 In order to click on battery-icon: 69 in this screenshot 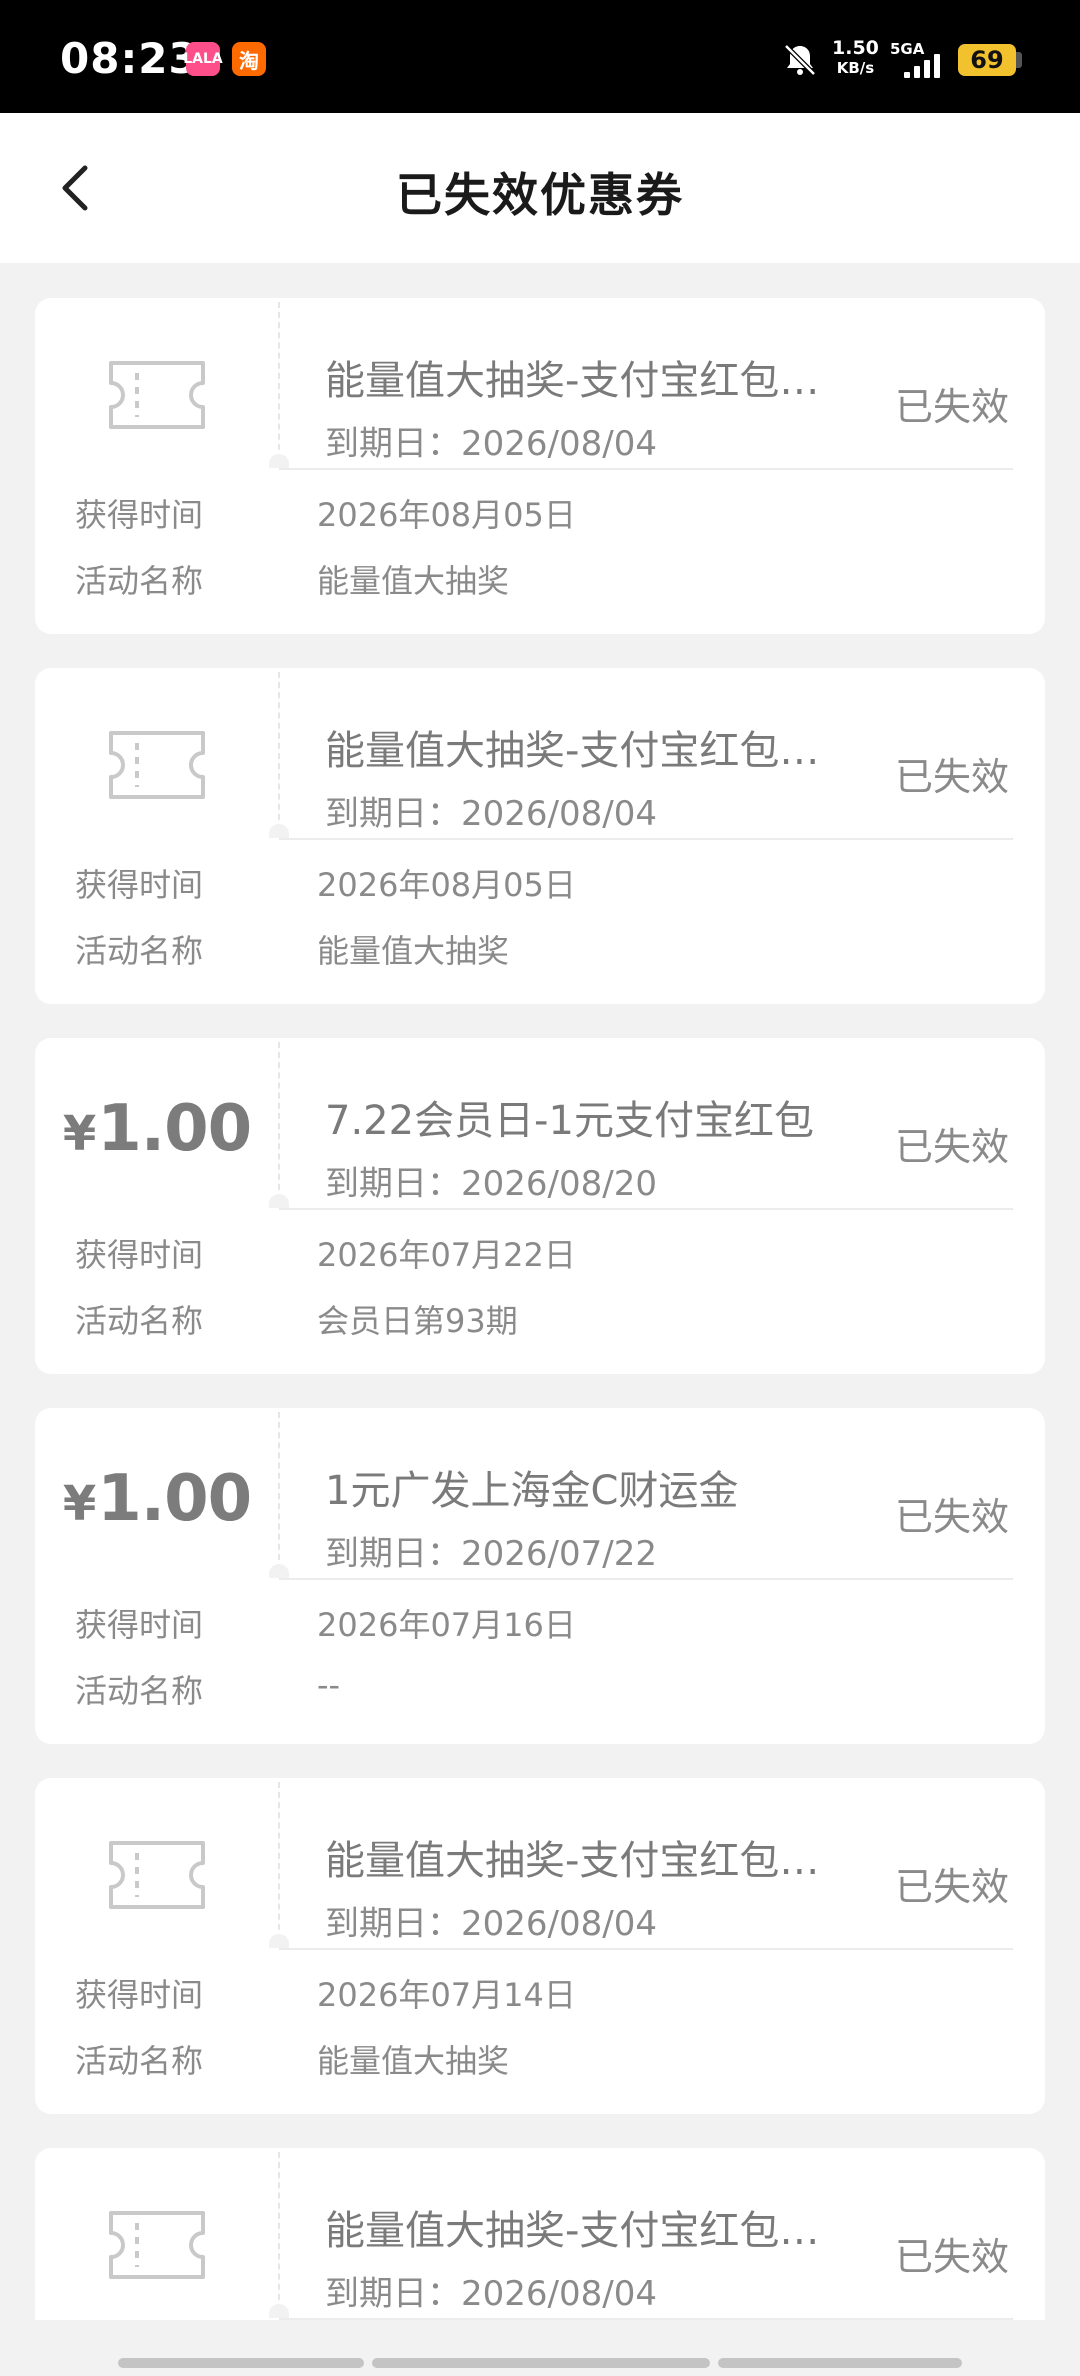, I will do `click(987, 60)`.